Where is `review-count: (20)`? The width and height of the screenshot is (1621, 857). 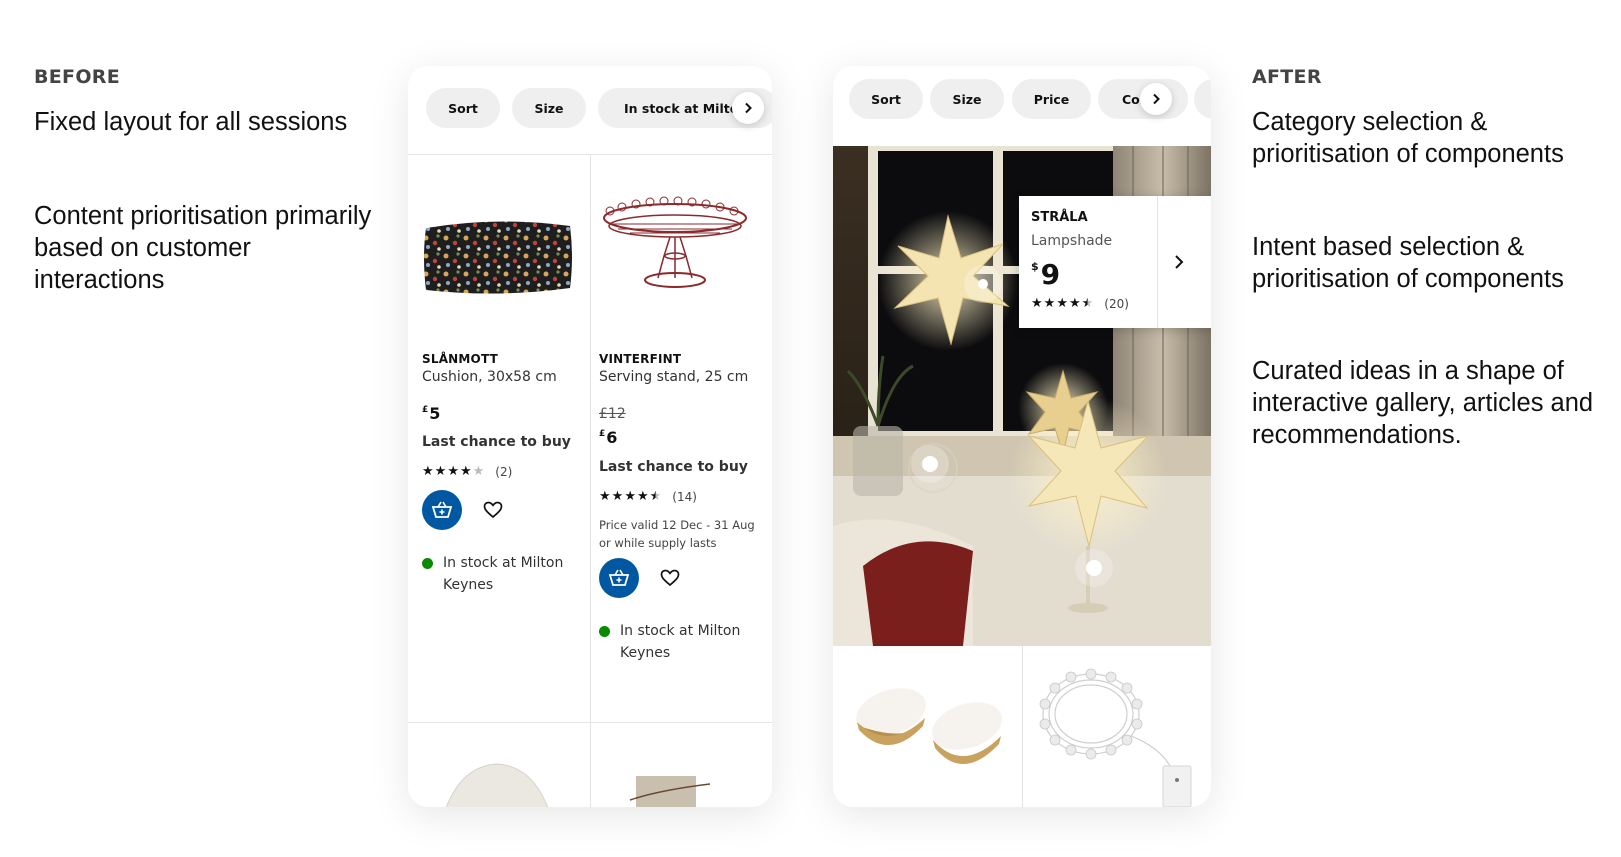 review-count: (20) is located at coordinates (1116, 303).